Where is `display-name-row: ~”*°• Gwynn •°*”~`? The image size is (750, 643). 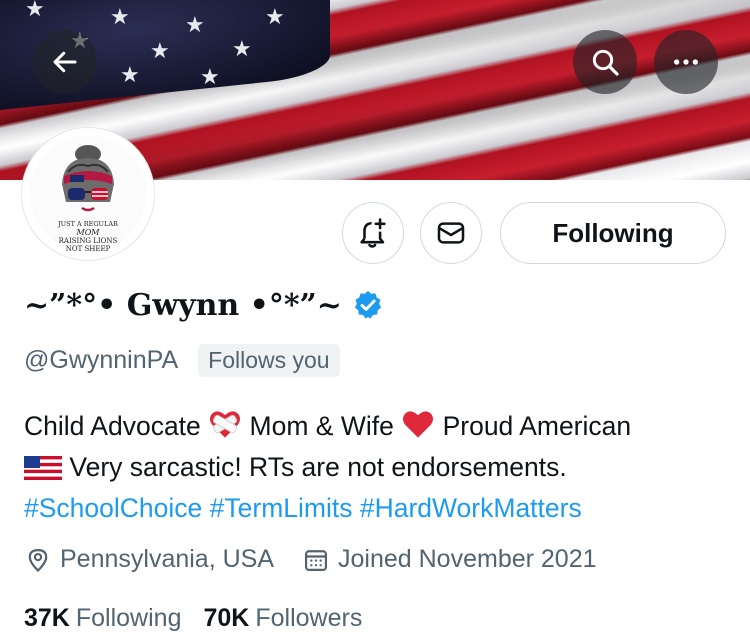
display-name-row: ~”*°• Gwynn •°*”~ is located at coordinates (204, 305).